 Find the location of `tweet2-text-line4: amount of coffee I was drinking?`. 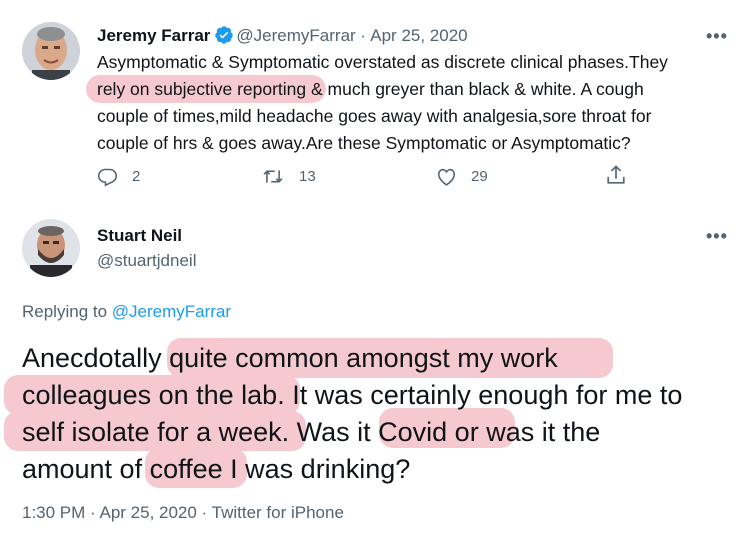

tweet2-text-line4: amount of coffee I was drinking? is located at coordinates (352, 469).